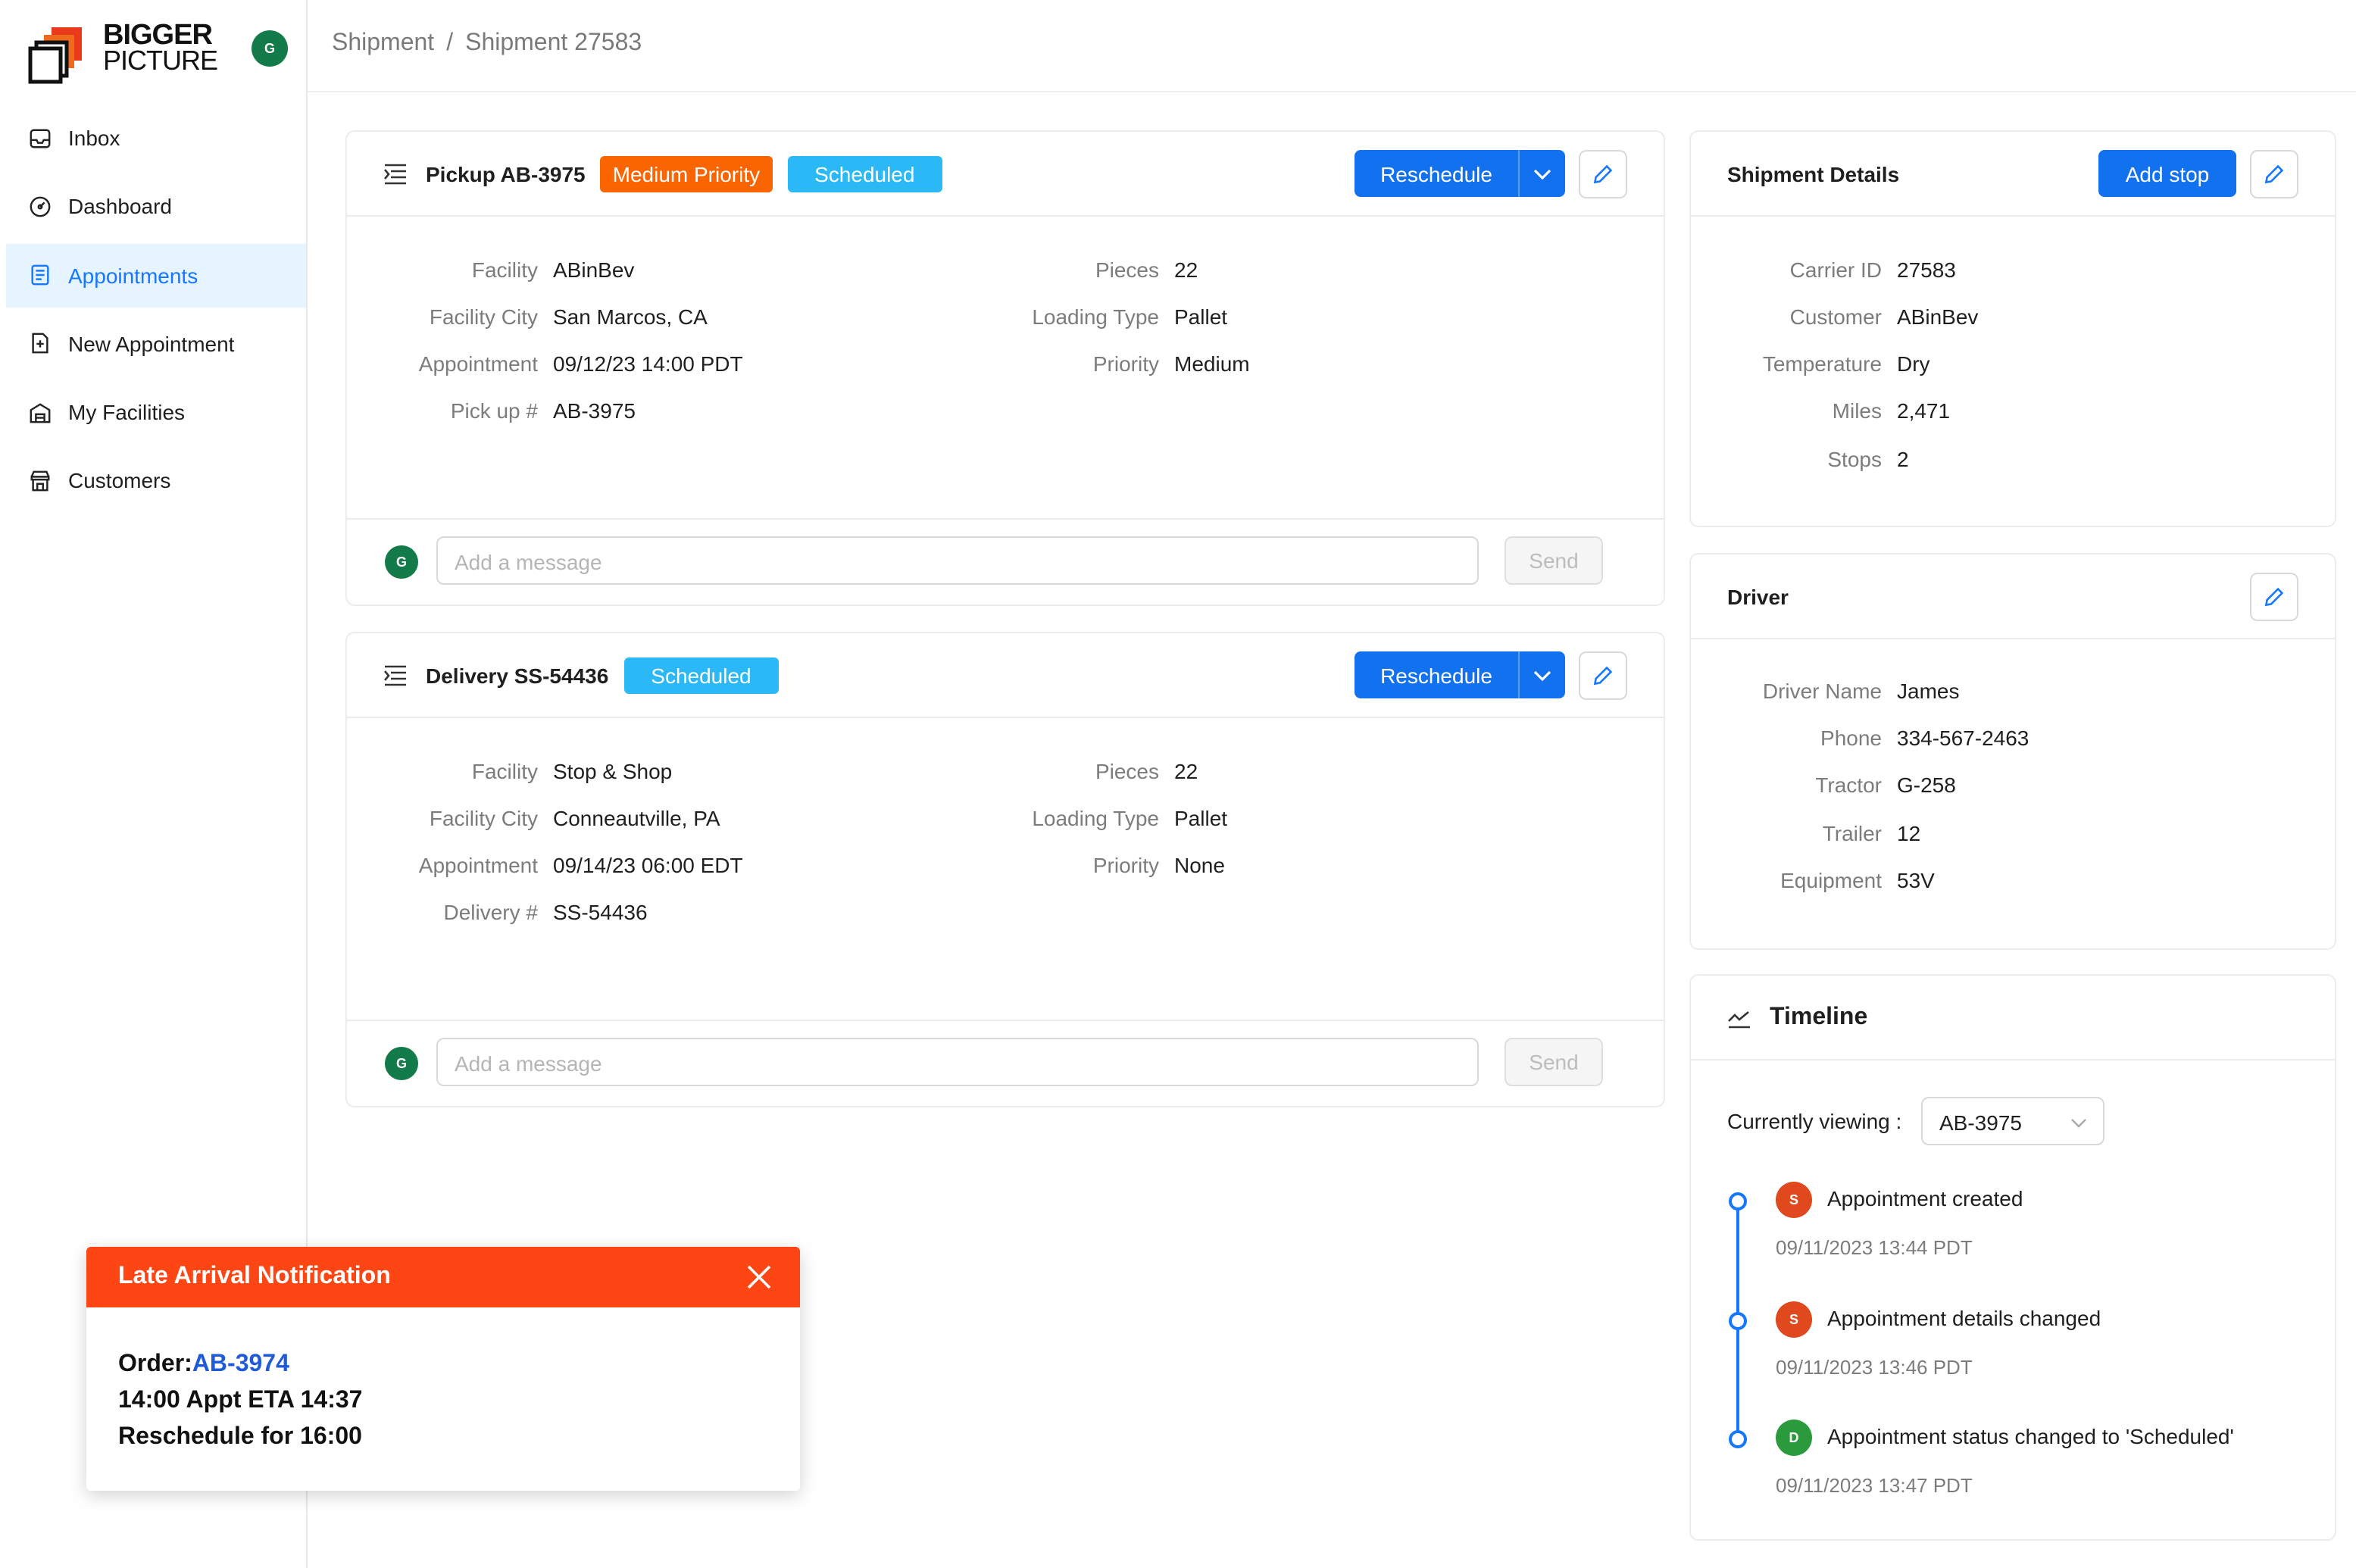  I want to click on field-value: James, so click(1928, 691).